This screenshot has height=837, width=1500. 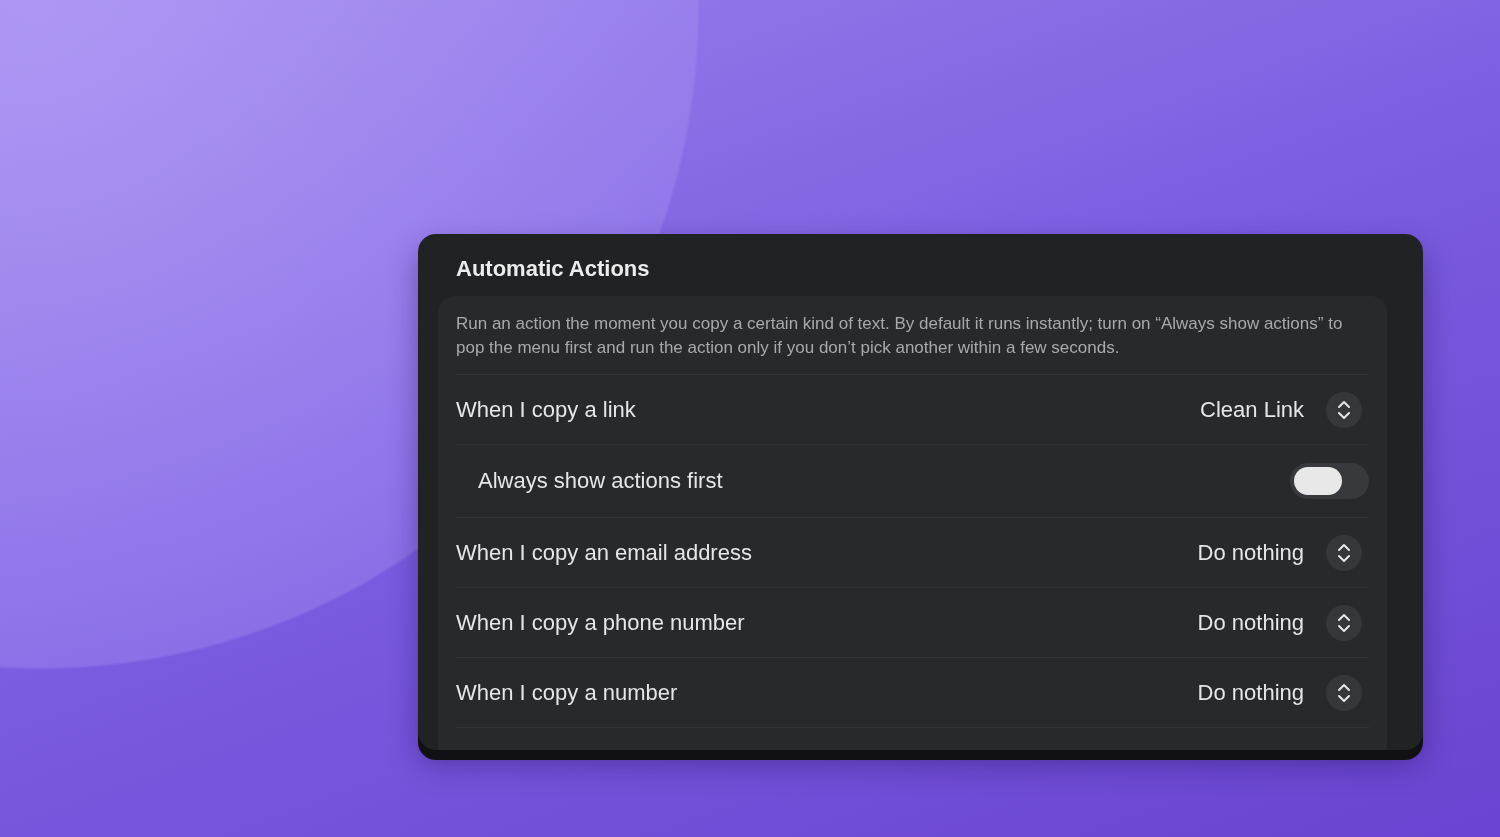 I want to click on setting-label: When I copy a number, so click(x=567, y=692).